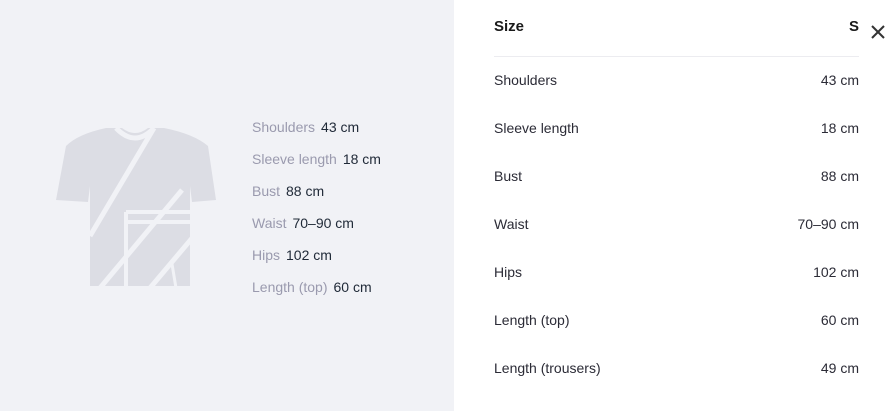 This screenshot has width=895, height=411. What do you see at coordinates (136, 207) in the screenshot?
I see `tshirt-silhouette-icon` at bounding box center [136, 207].